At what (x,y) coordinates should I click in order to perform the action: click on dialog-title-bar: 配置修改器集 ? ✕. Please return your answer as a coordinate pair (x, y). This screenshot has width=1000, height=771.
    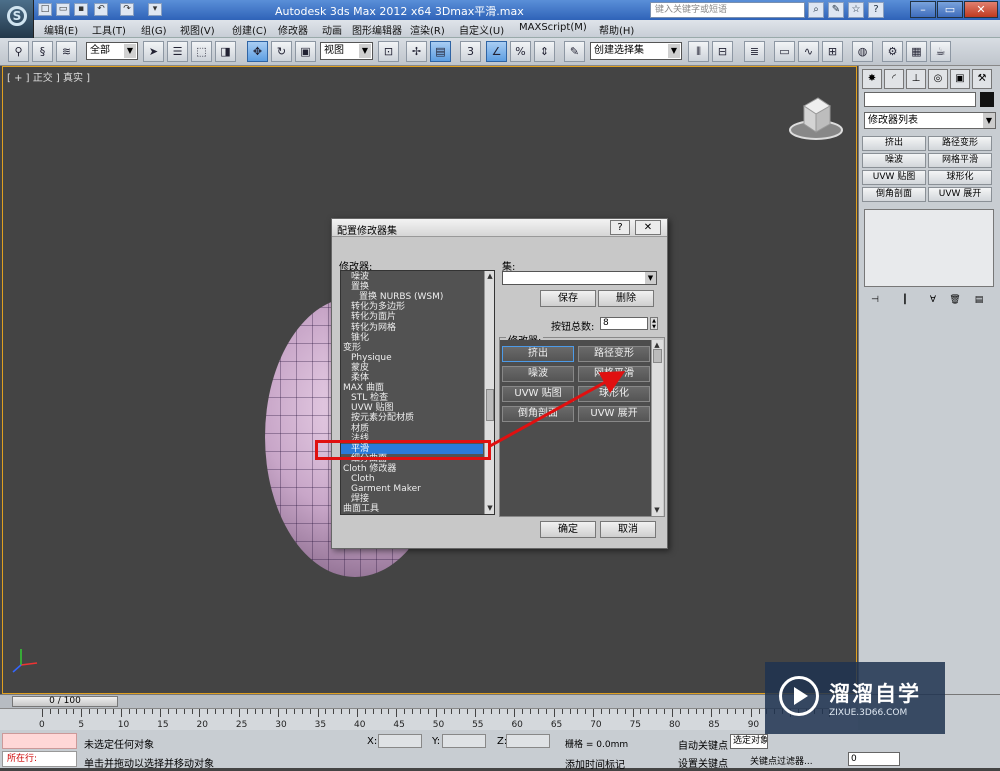
    Looking at the image, I should click on (499, 228).